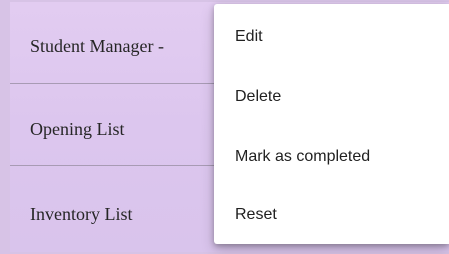  I want to click on menu-item-delete: Delete, so click(331, 96).